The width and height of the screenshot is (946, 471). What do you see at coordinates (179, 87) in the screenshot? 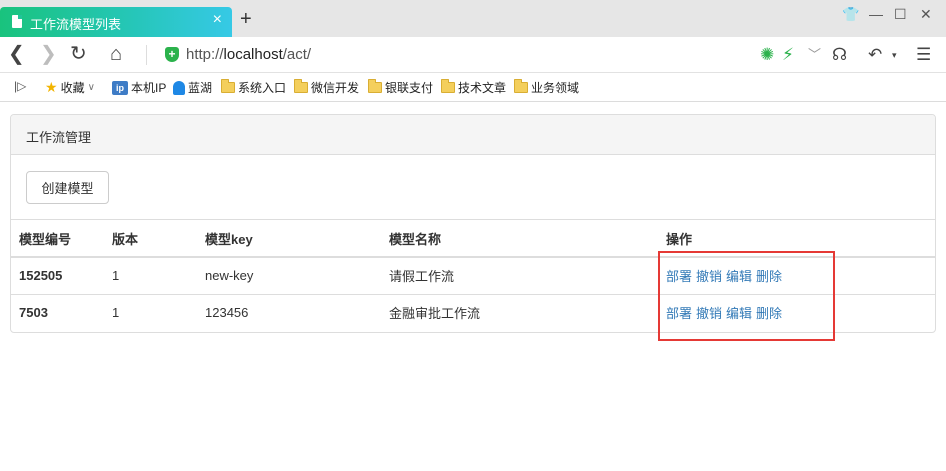
I see `lanhu-icon` at bounding box center [179, 87].